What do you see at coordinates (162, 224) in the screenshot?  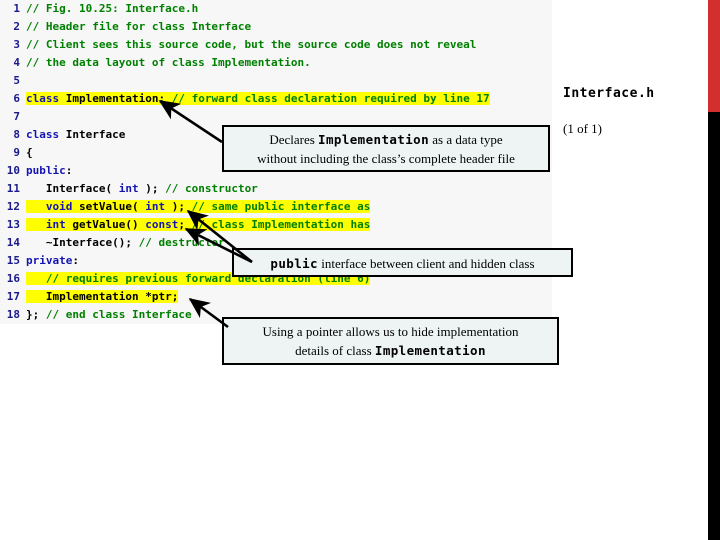 I see `code-token: const` at bounding box center [162, 224].